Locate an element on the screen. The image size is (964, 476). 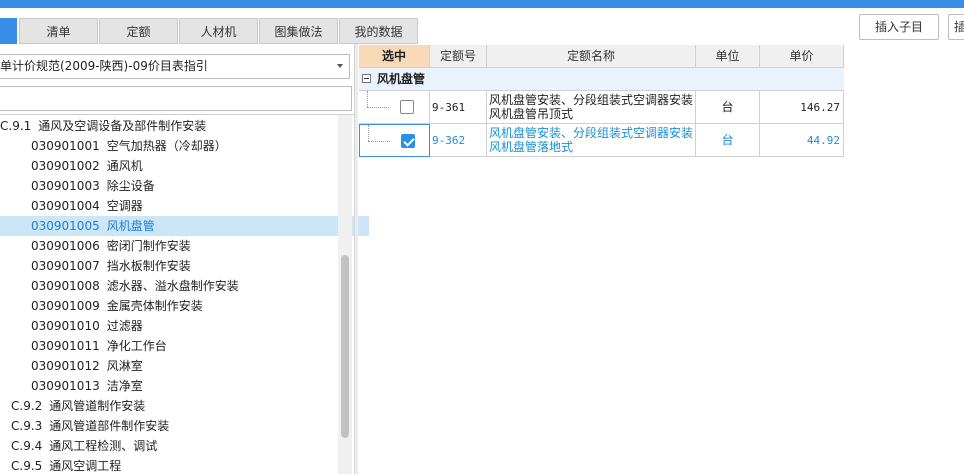
tree-item-label: 净化工作台 is located at coordinates (136, 346).